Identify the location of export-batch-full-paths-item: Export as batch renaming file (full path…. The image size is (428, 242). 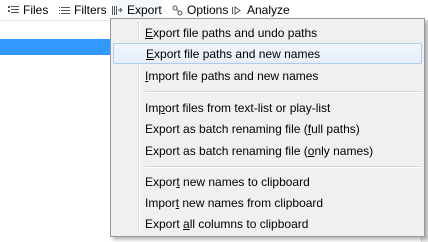
(267, 128).